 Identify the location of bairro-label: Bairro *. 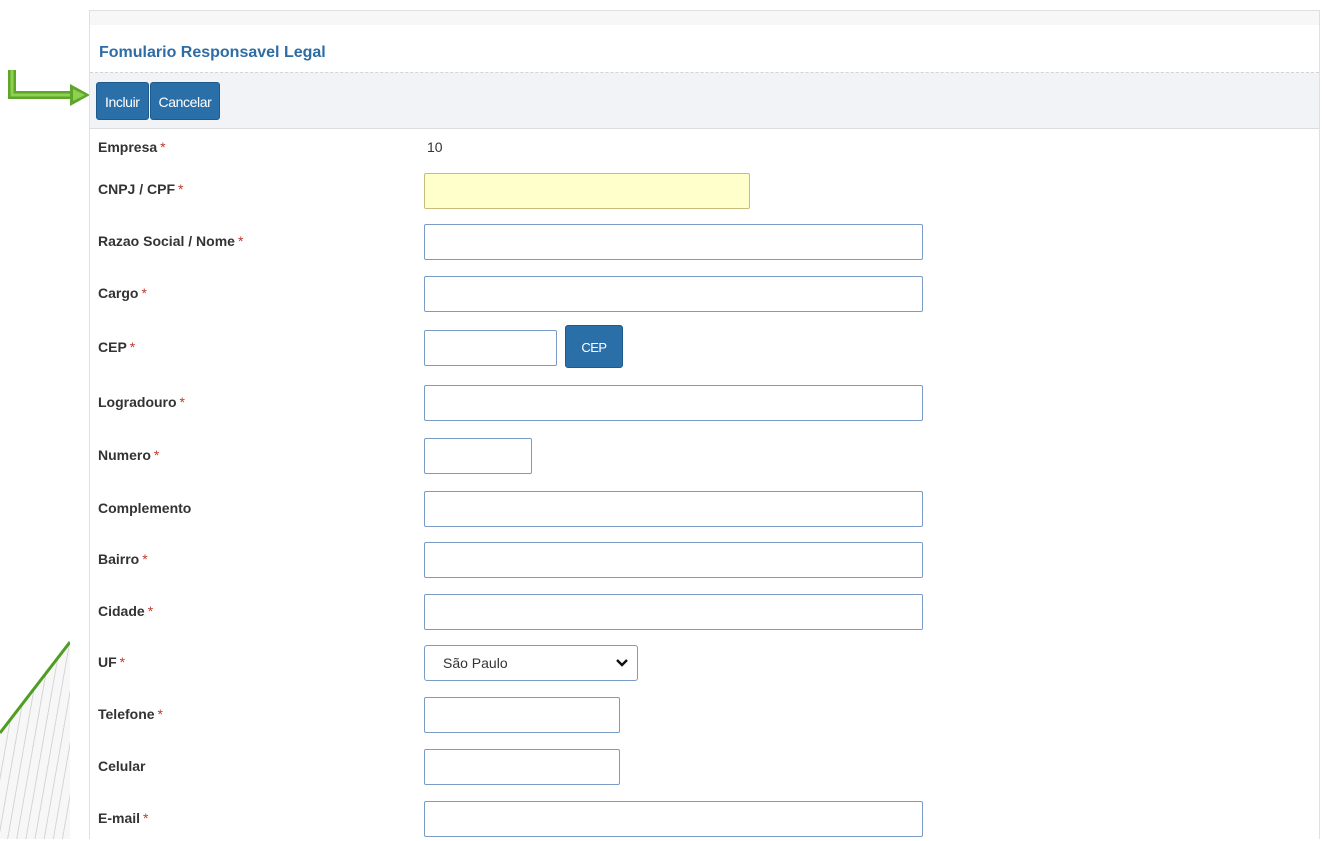
(123, 559).